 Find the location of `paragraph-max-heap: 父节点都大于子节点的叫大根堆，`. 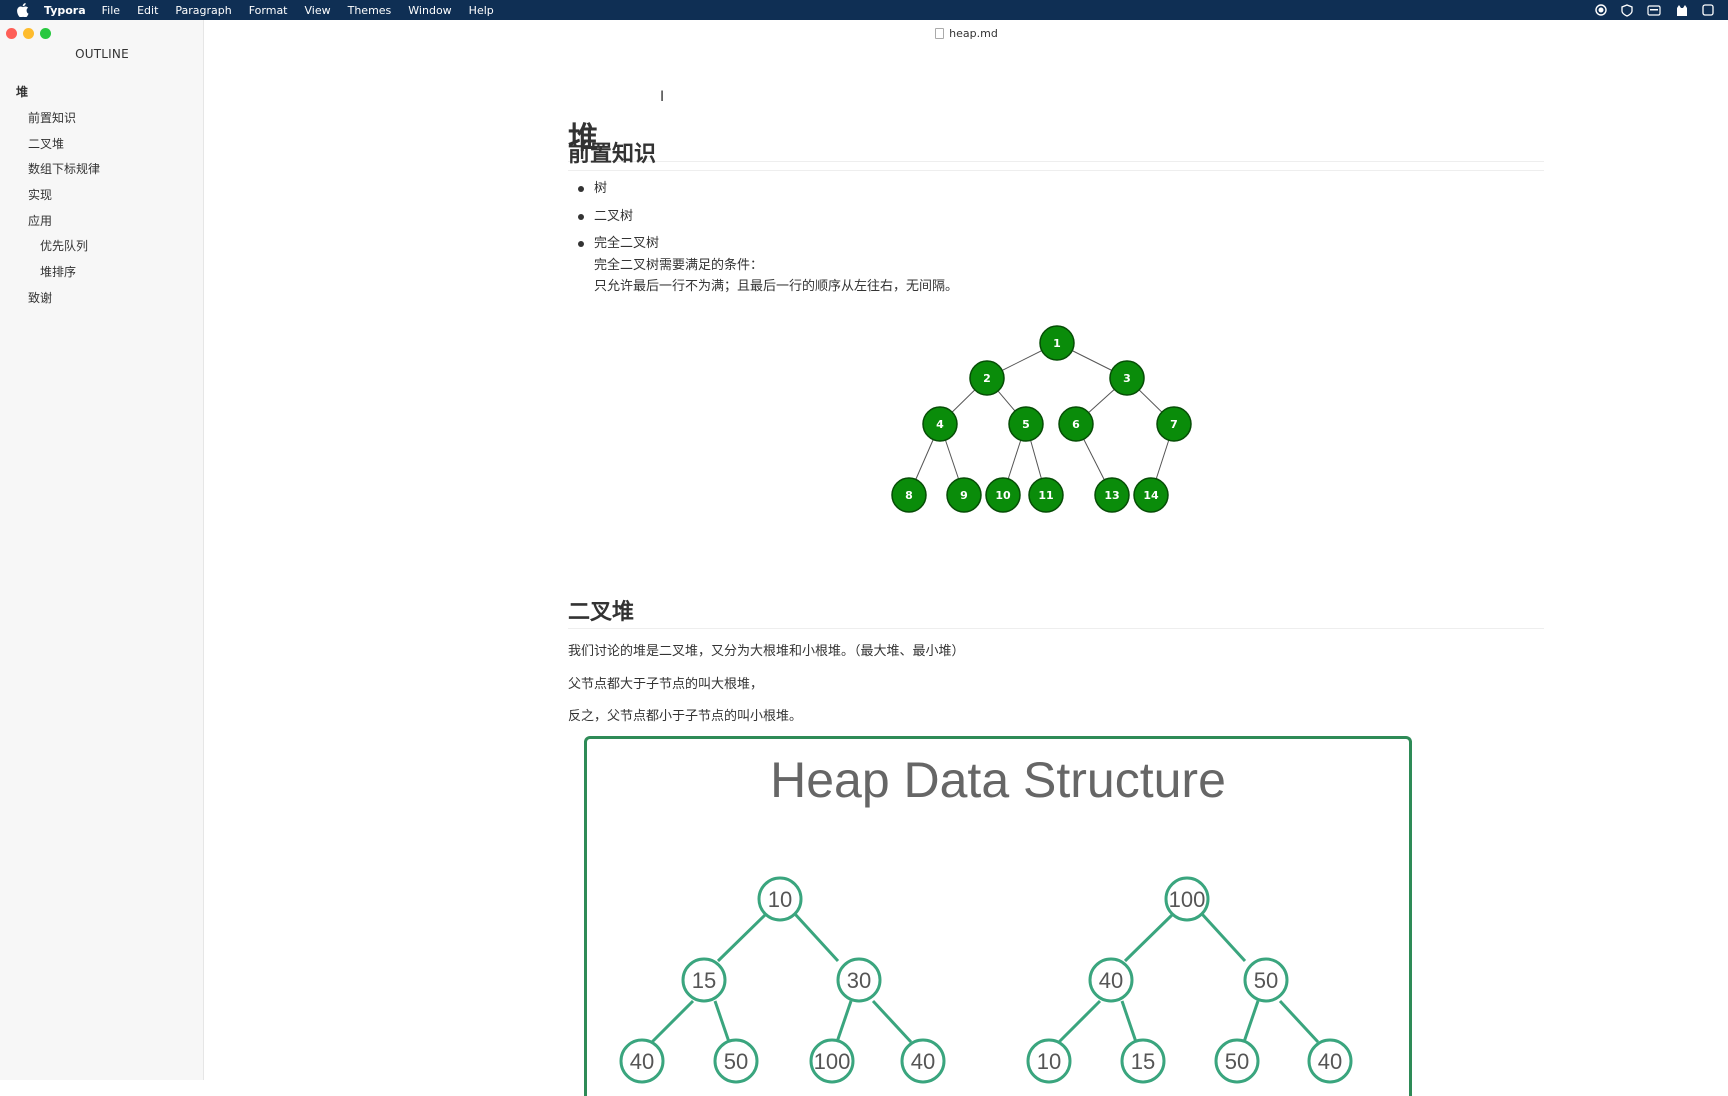

paragraph-max-heap: 父节点都大于子节点的叫大根堆， is located at coordinates (665, 682).